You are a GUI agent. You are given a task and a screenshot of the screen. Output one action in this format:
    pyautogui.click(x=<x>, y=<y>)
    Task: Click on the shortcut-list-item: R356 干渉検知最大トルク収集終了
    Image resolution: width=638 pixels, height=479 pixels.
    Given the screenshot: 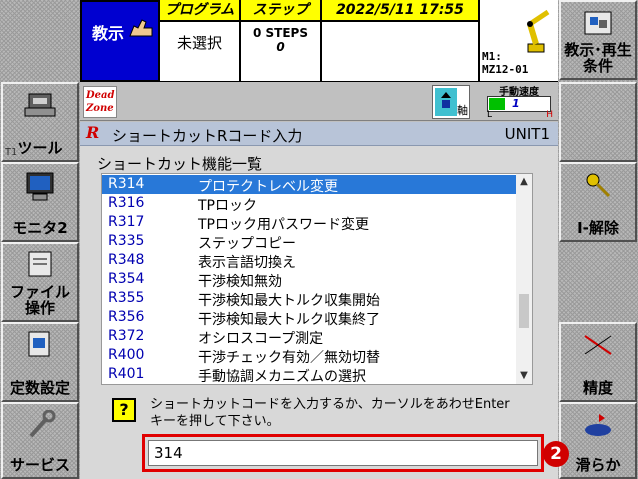 What is the action you would take?
    pyautogui.click(x=310, y=318)
    